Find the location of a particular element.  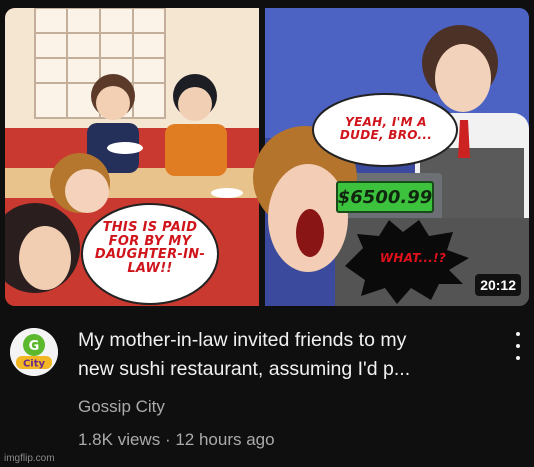

more-options-kebab-icon is located at coordinates (518, 346).